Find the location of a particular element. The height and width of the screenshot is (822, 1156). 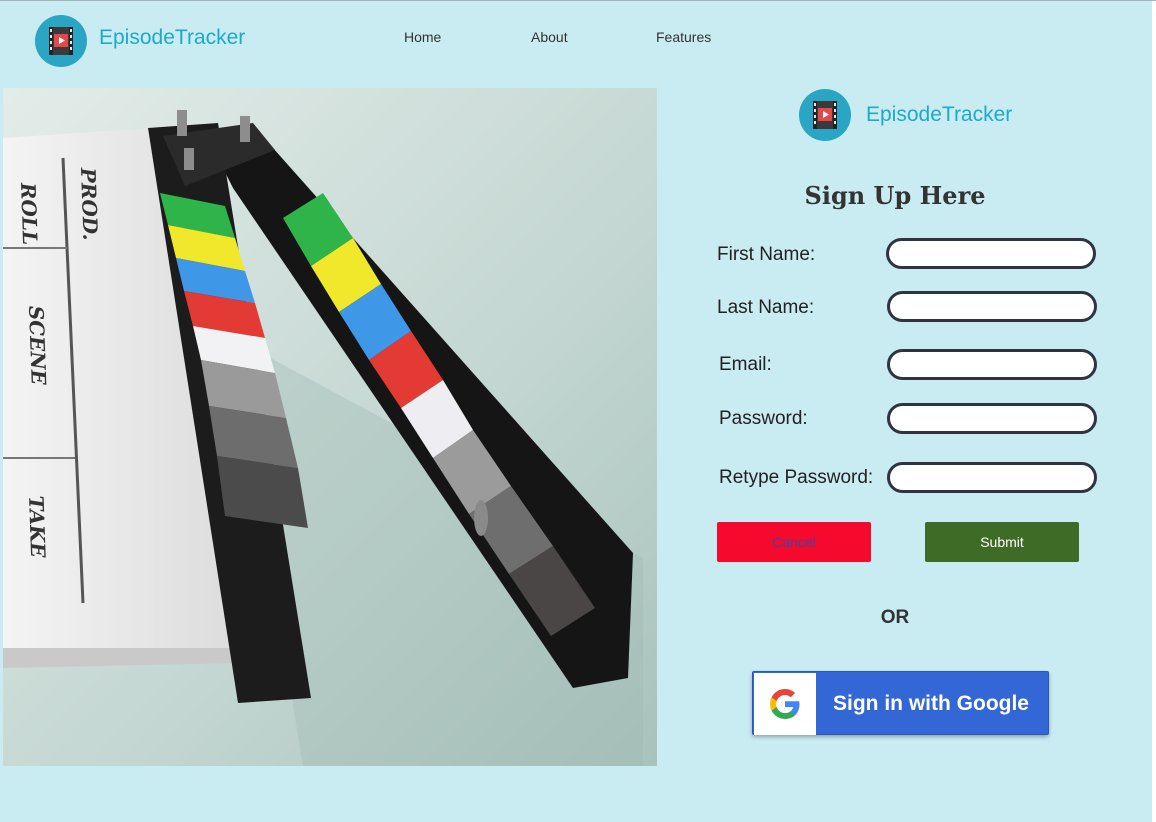

top-navbar: EpisodeTracker Home About Features is located at coordinates (576, 39).